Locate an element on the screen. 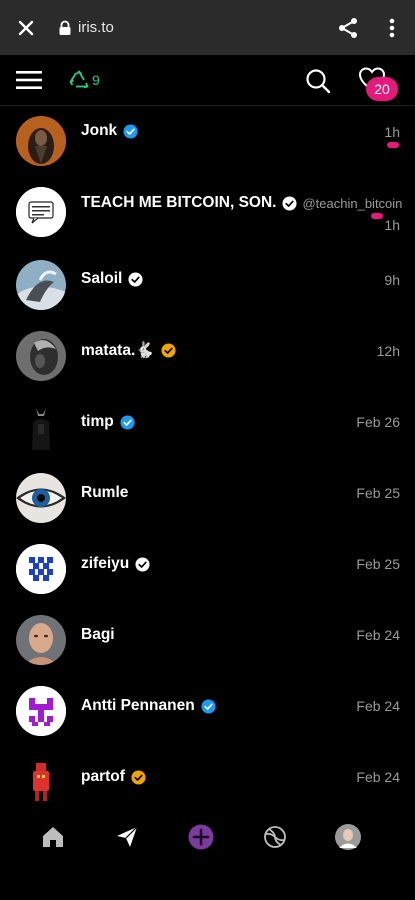 The width and height of the screenshot is (415, 900). message-time: 12h is located at coordinates (388, 351).